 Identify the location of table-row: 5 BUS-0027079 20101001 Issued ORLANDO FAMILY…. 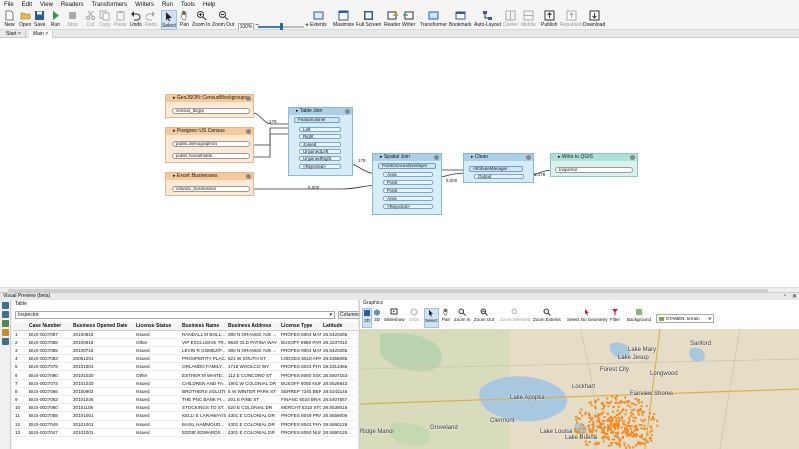
(185, 367).